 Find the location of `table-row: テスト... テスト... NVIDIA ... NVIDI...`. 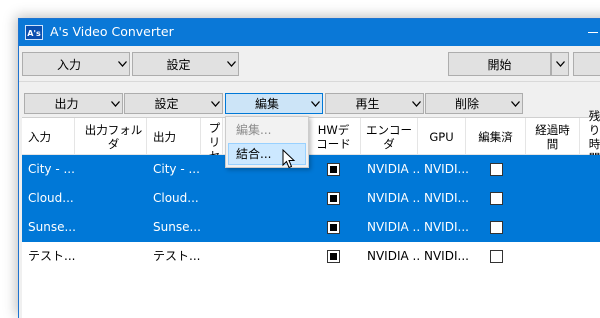

table-row: テスト... テスト... NVIDIA ... NVIDI... is located at coordinates (311, 256).